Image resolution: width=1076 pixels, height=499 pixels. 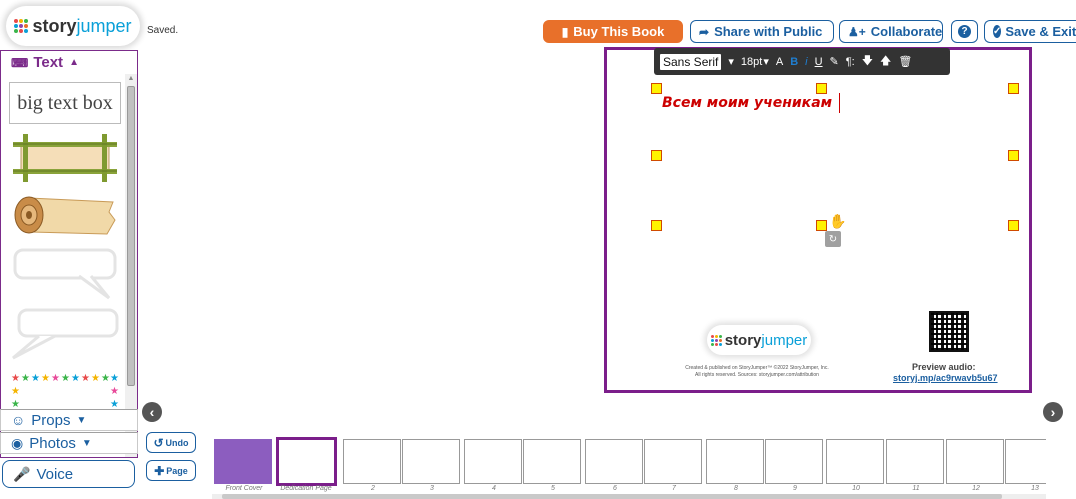 What do you see at coordinates (612, 496) in the screenshot?
I see `thumbnail-scrollbar-thumb` at bounding box center [612, 496].